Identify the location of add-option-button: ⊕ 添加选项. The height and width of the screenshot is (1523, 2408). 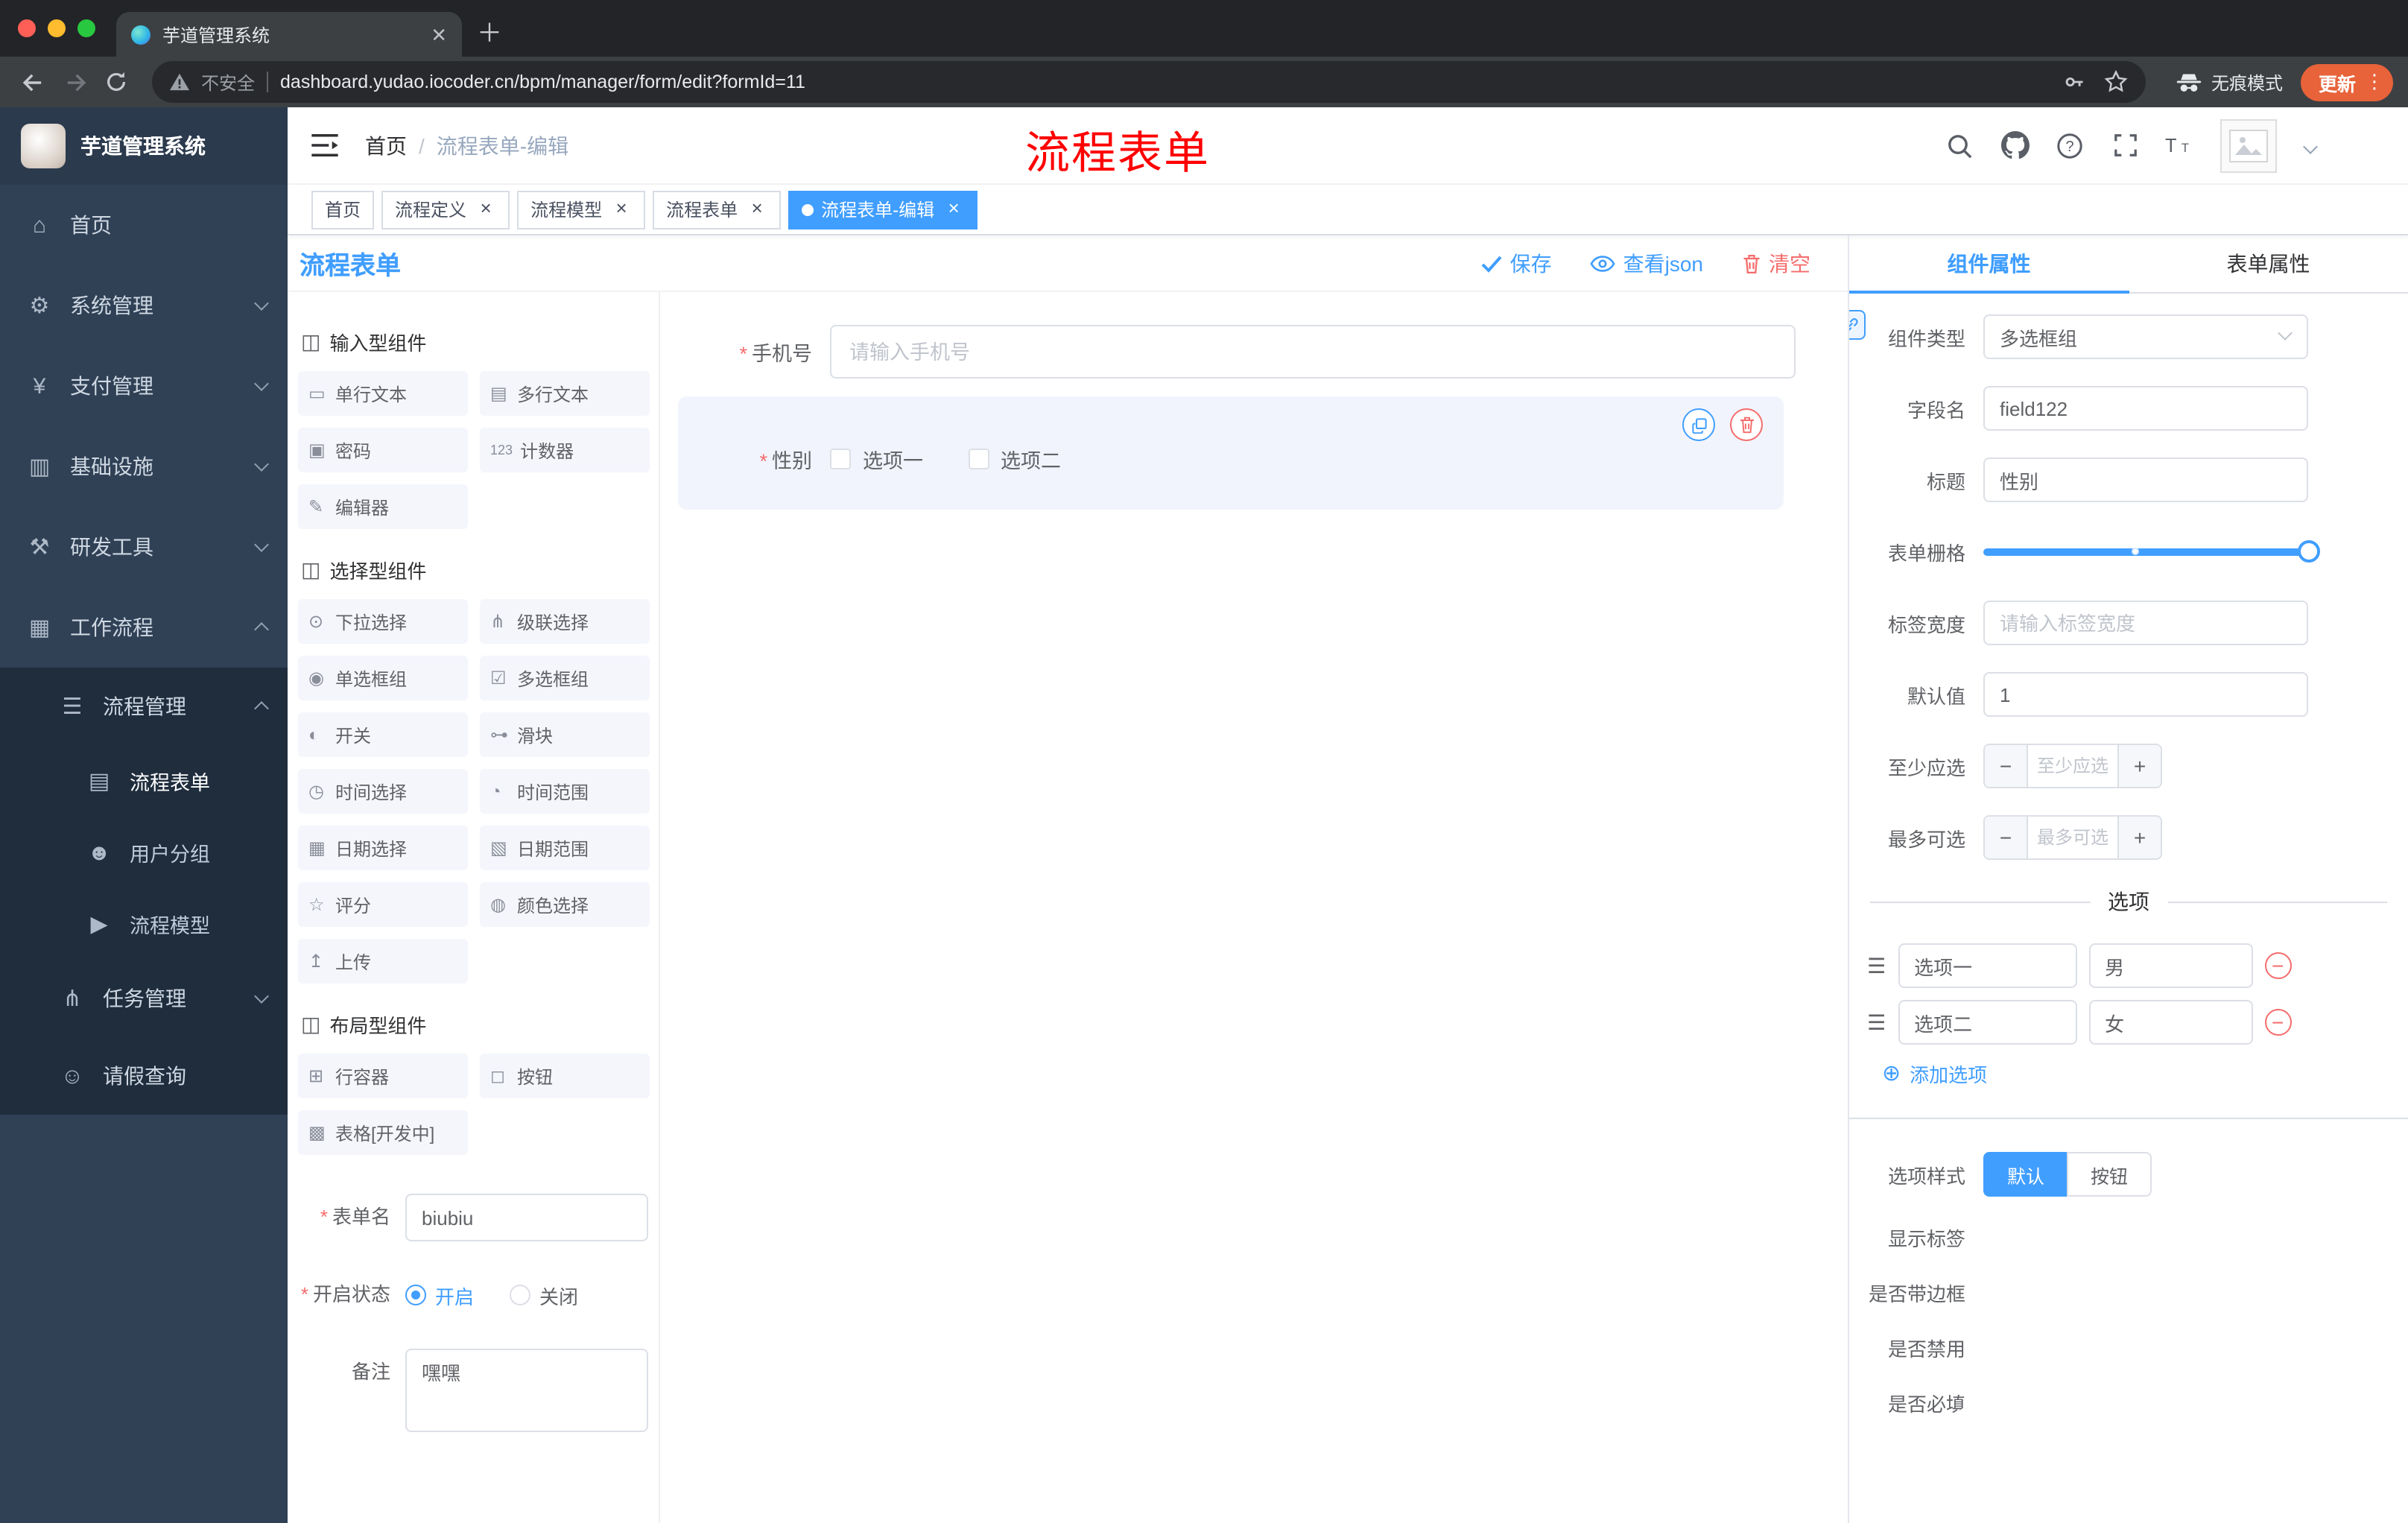
(2145, 1074).